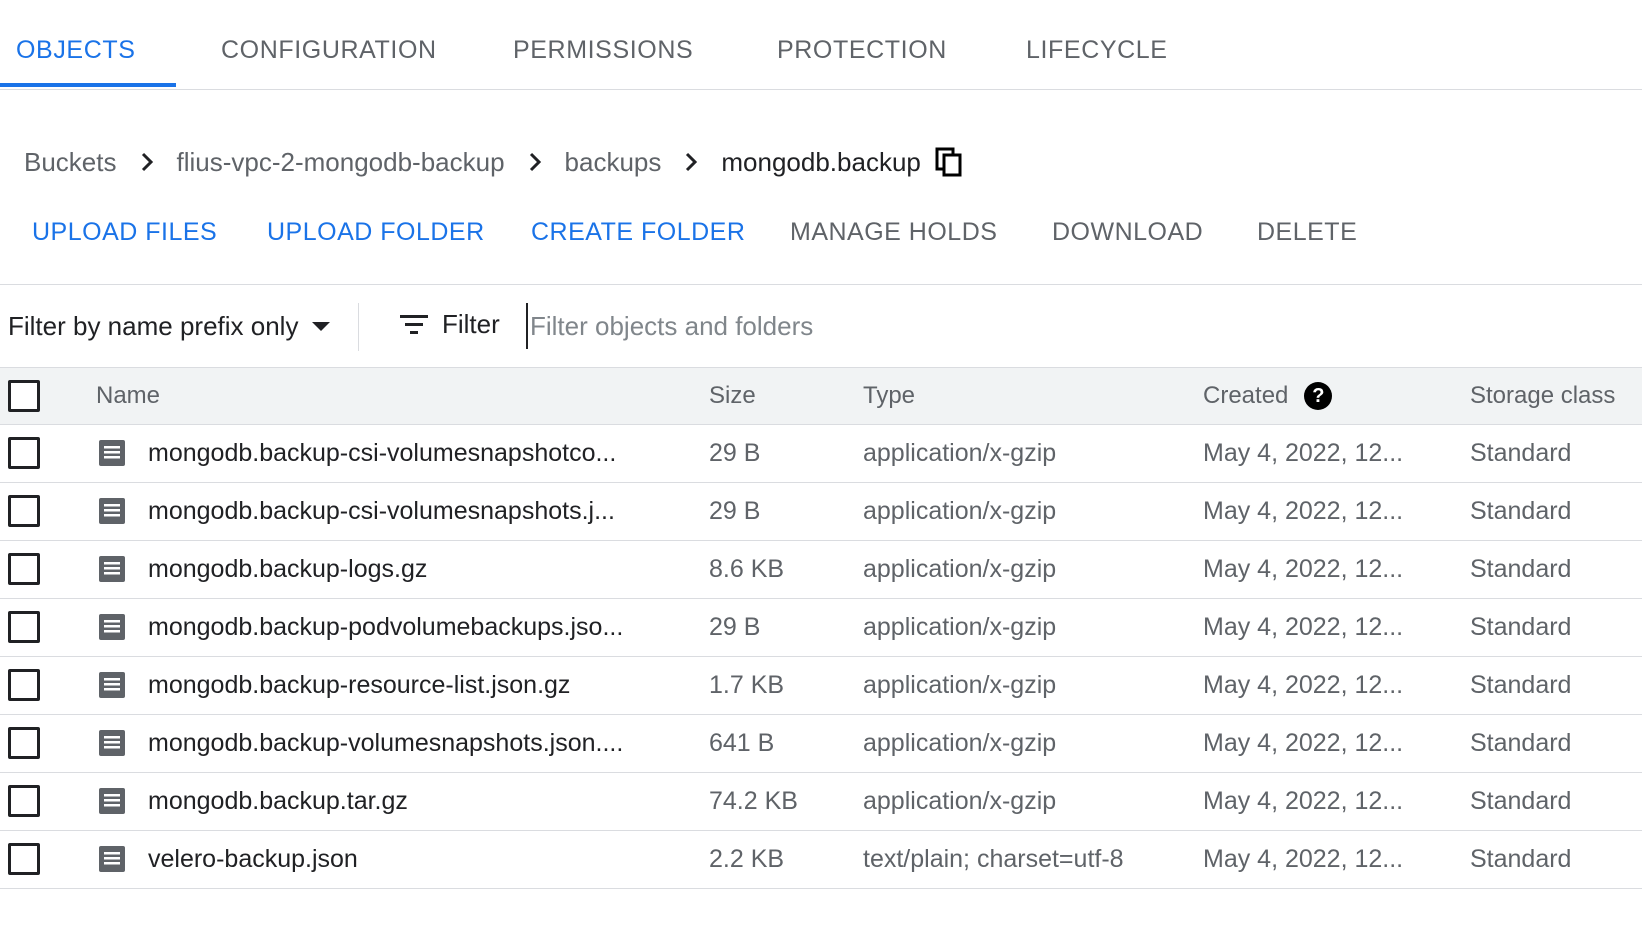 This screenshot has height=936, width=1642. Describe the element at coordinates (124, 232) in the screenshot. I see `upload-files-button: UPLOAD FILES` at that location.